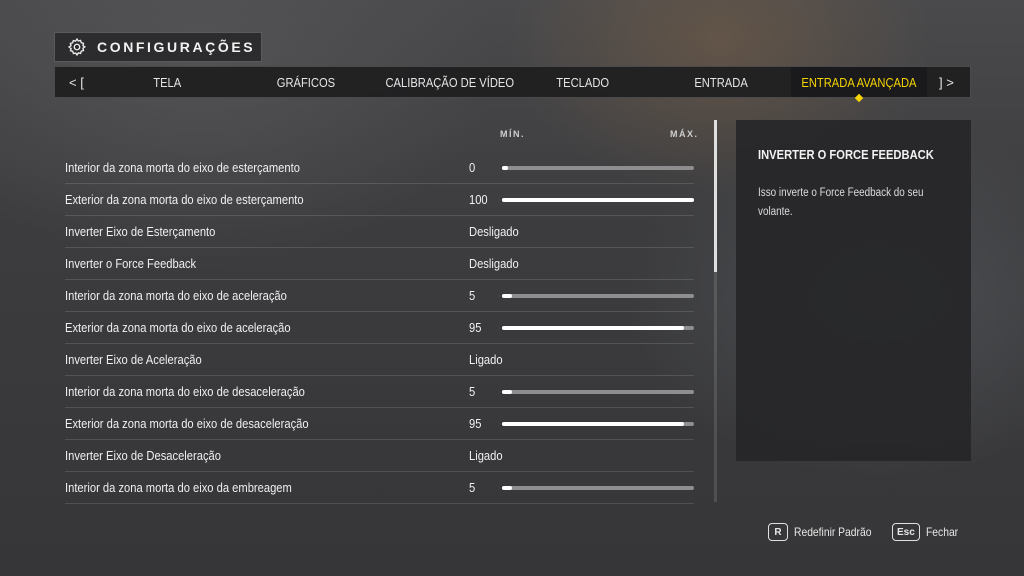 The width and height of the screenshot is (1024, 576). I want to click on tab-next-button: ] >, so click(946, 82).